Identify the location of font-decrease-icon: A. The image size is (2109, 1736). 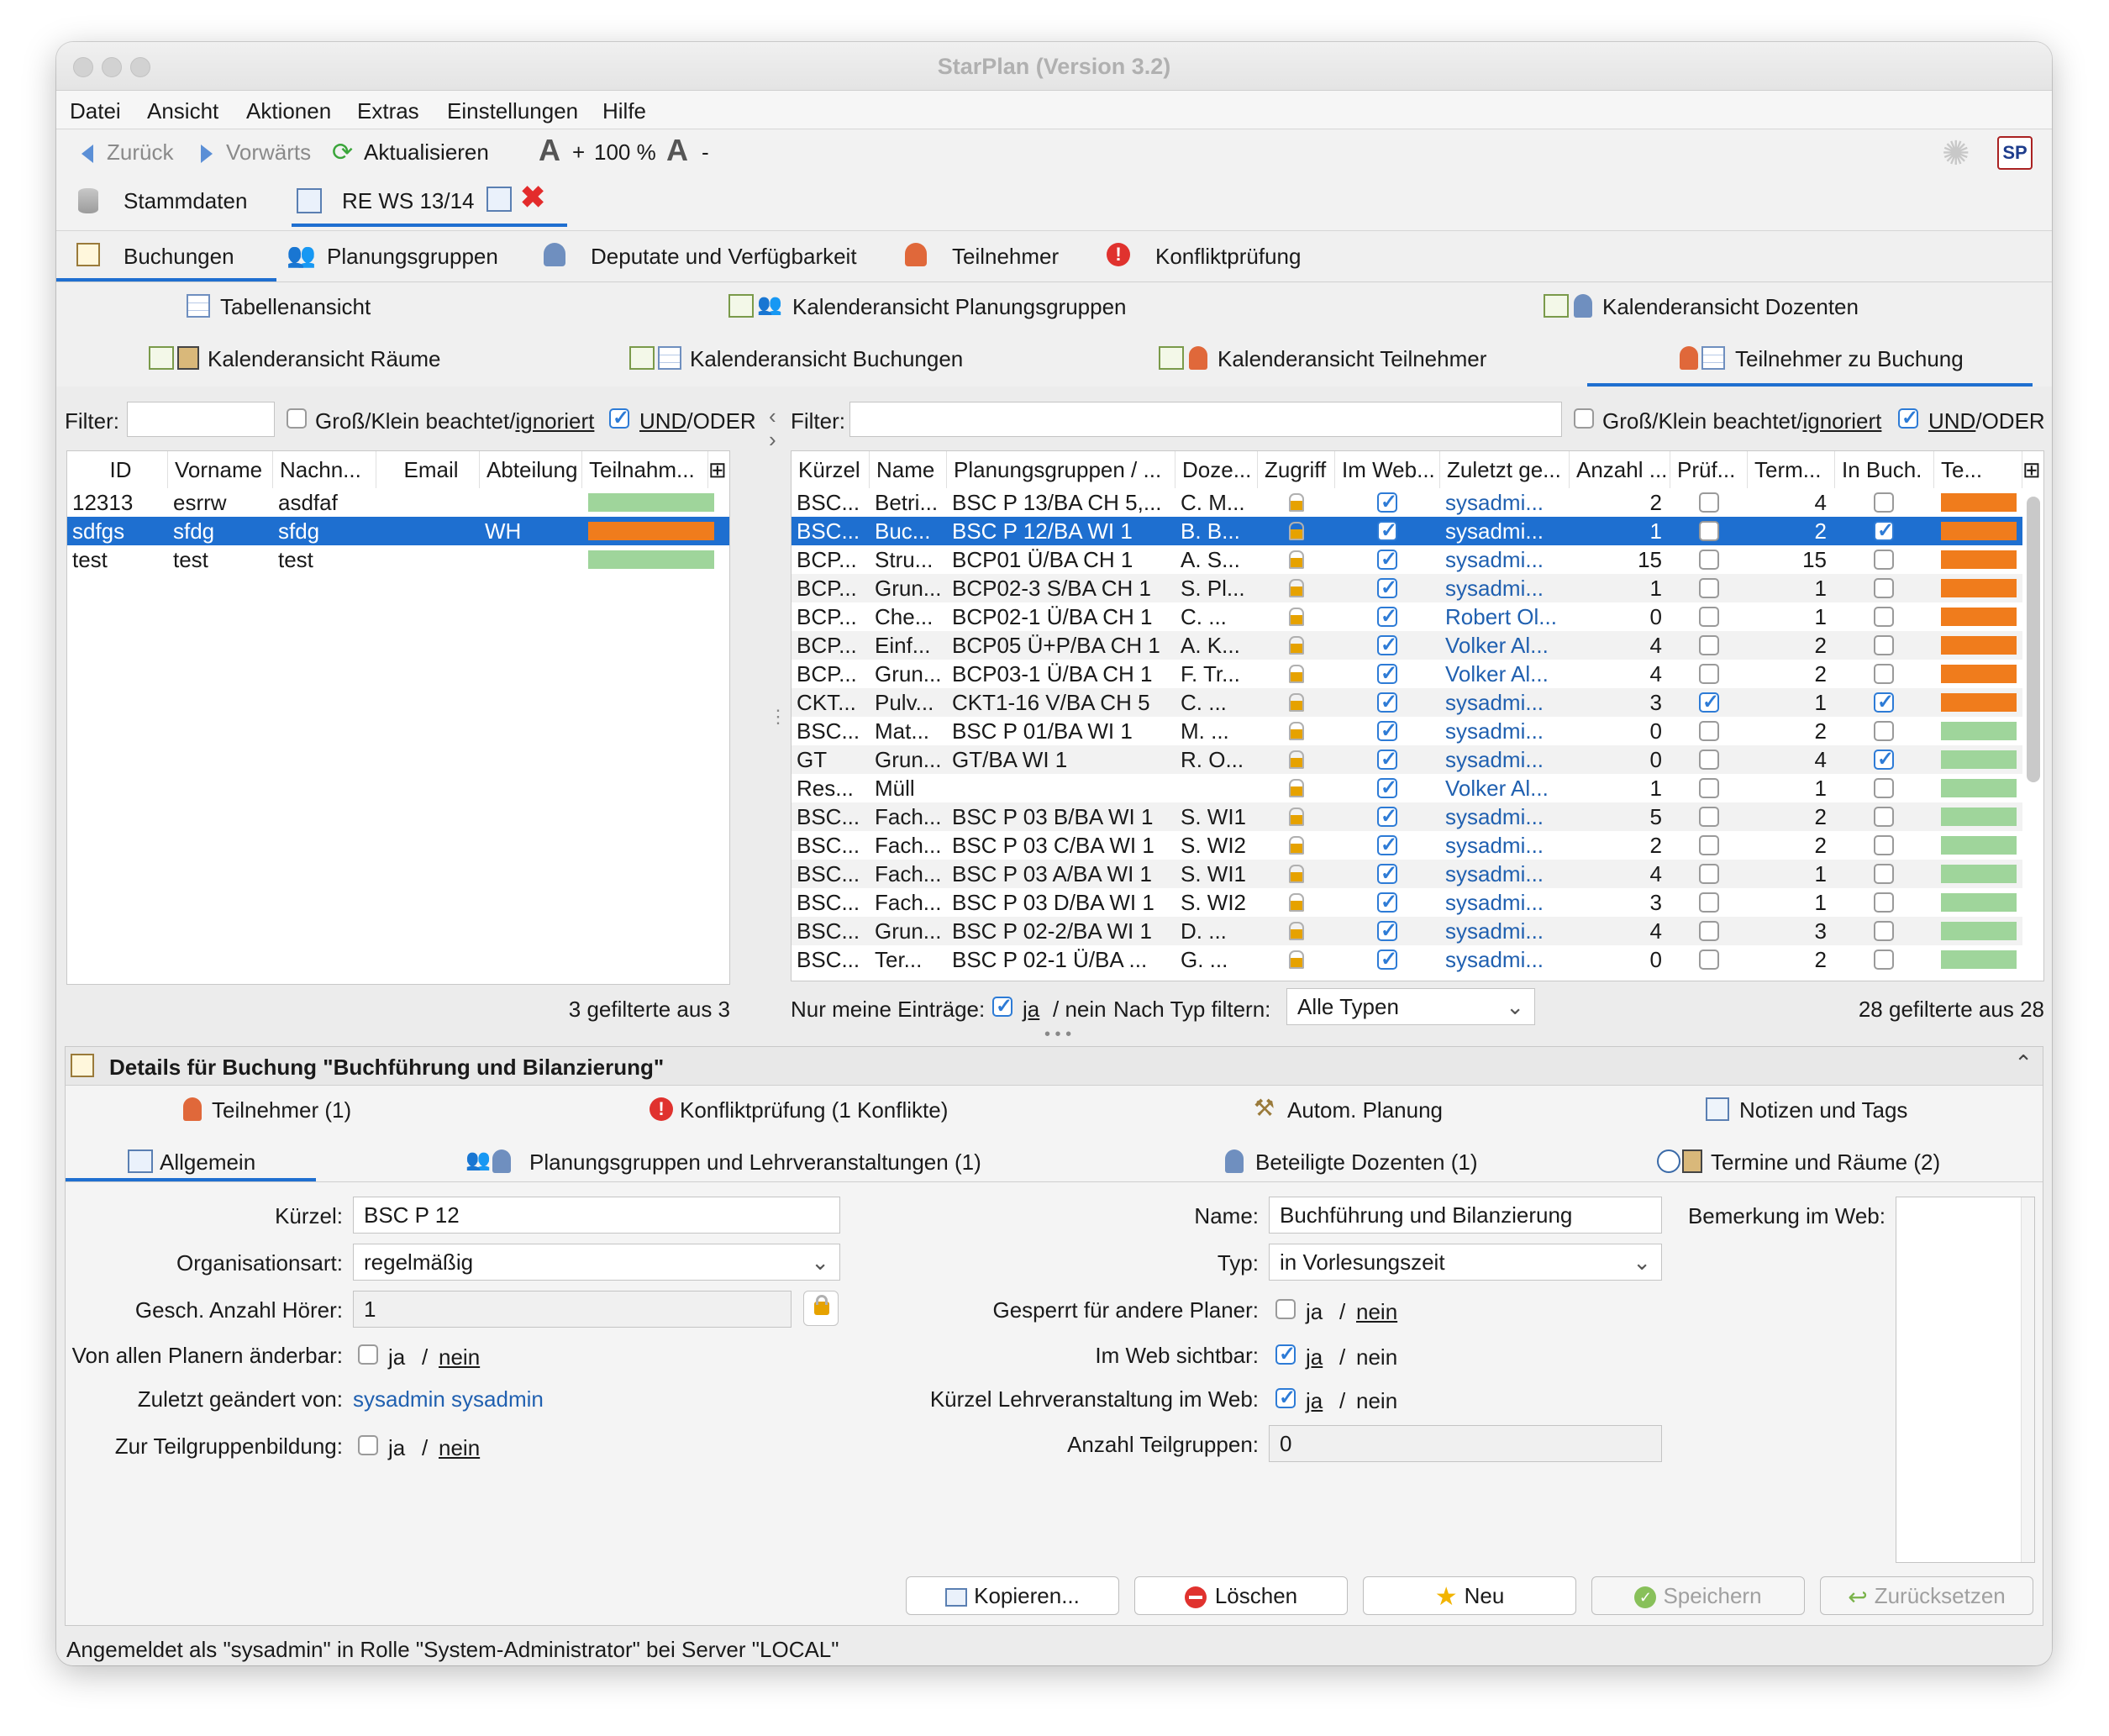
(677, 150).